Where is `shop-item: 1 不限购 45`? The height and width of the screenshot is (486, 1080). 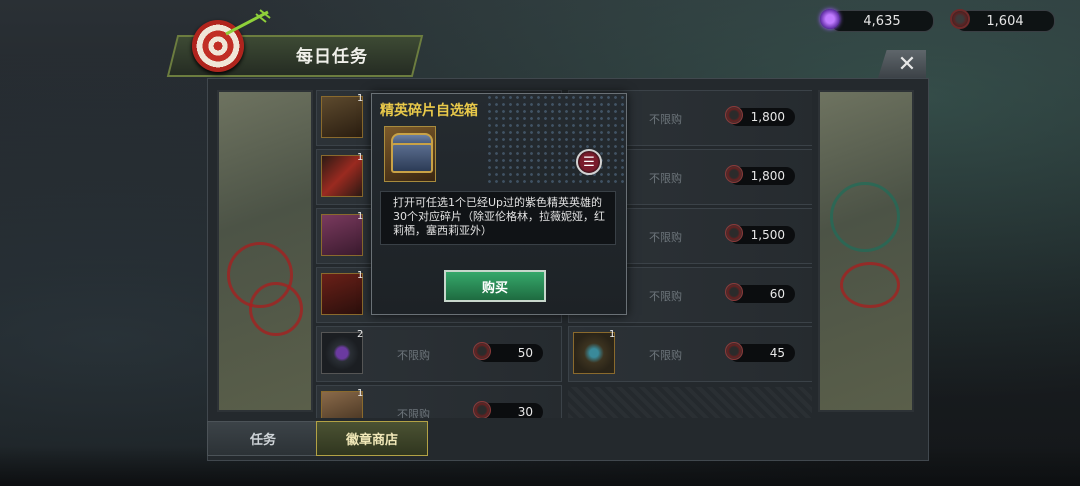
shop-item: 1 不限购 45 is located at coordinates (690, 354).